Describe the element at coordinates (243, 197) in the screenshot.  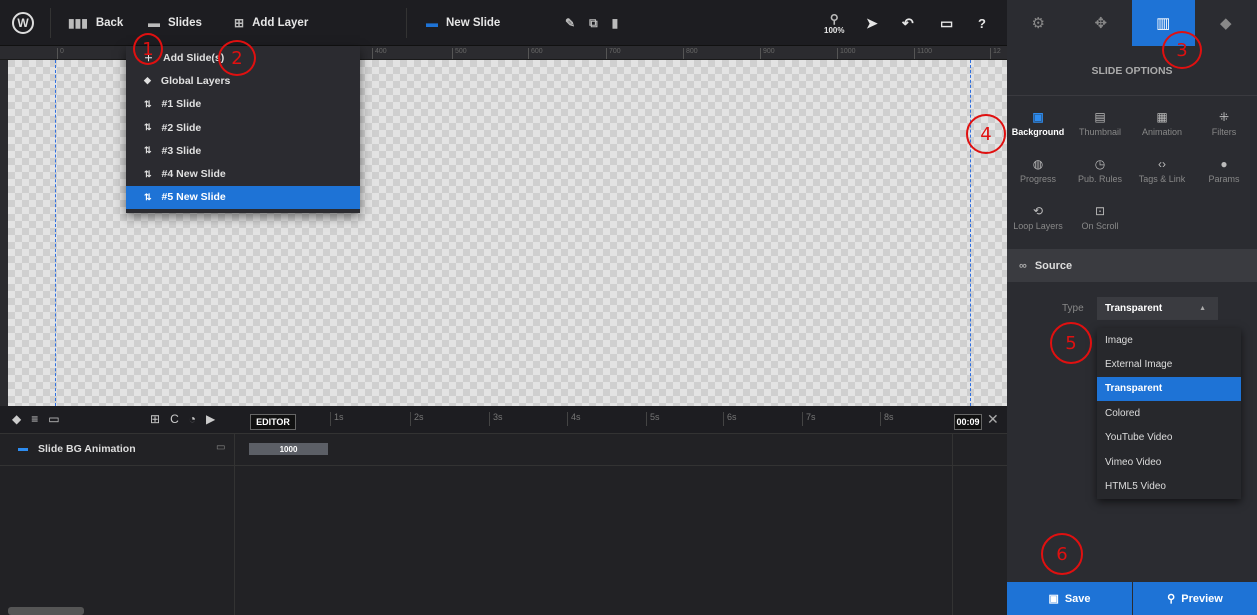
I see `slides-menu-item: ⇅ #5 New Slide` at that location.